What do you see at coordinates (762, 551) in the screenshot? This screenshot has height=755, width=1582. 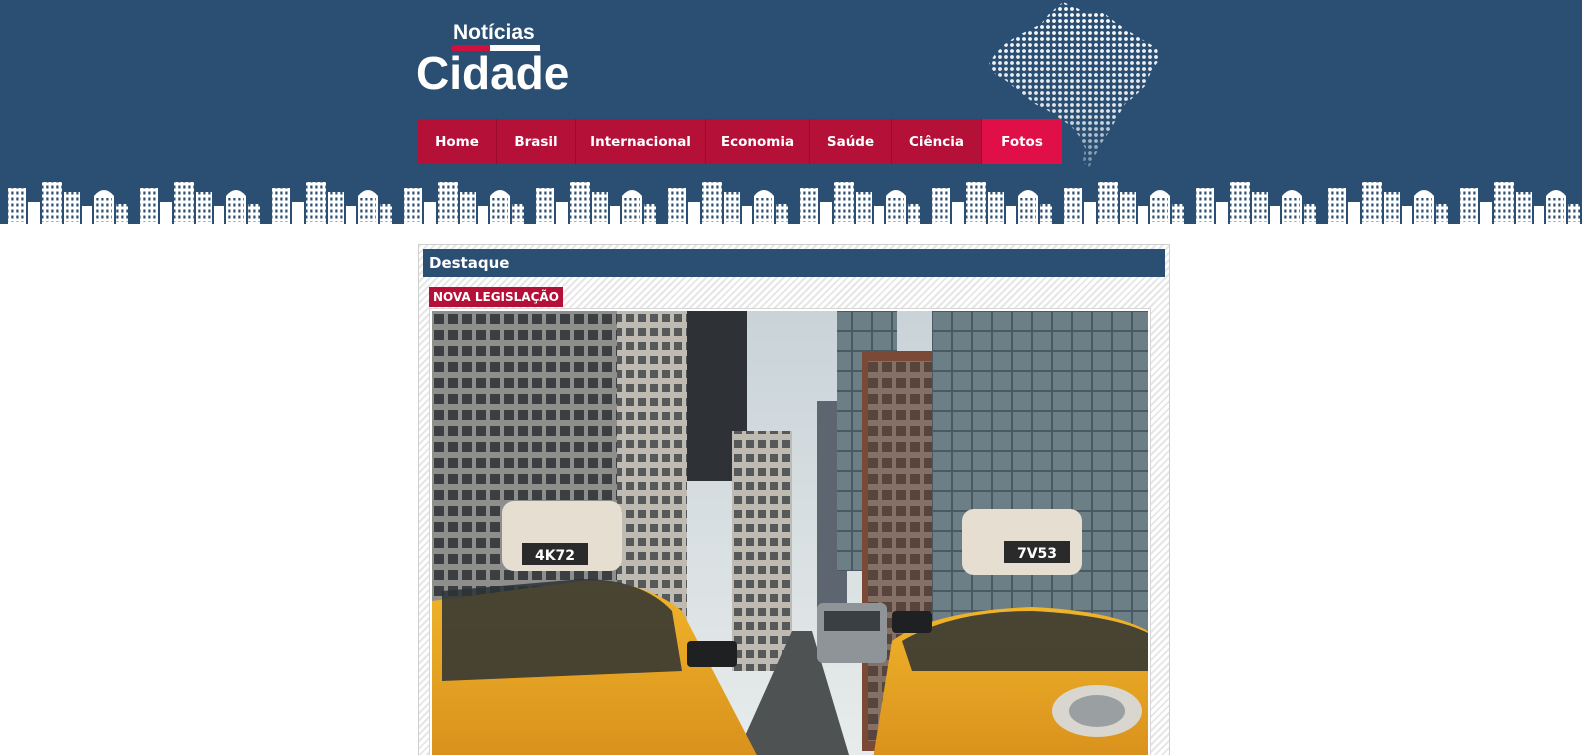 I see `far-left-tower` at bounding box center [762, 551].